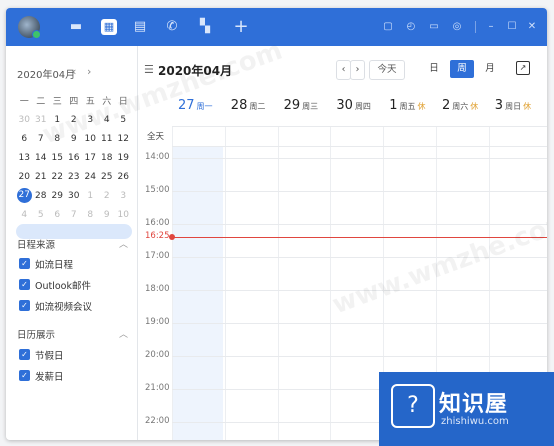  What do you see at coordinates (474, 404) in the screenshot?
I see `brand-title: 知识屋` at bounding box center [474, 404].